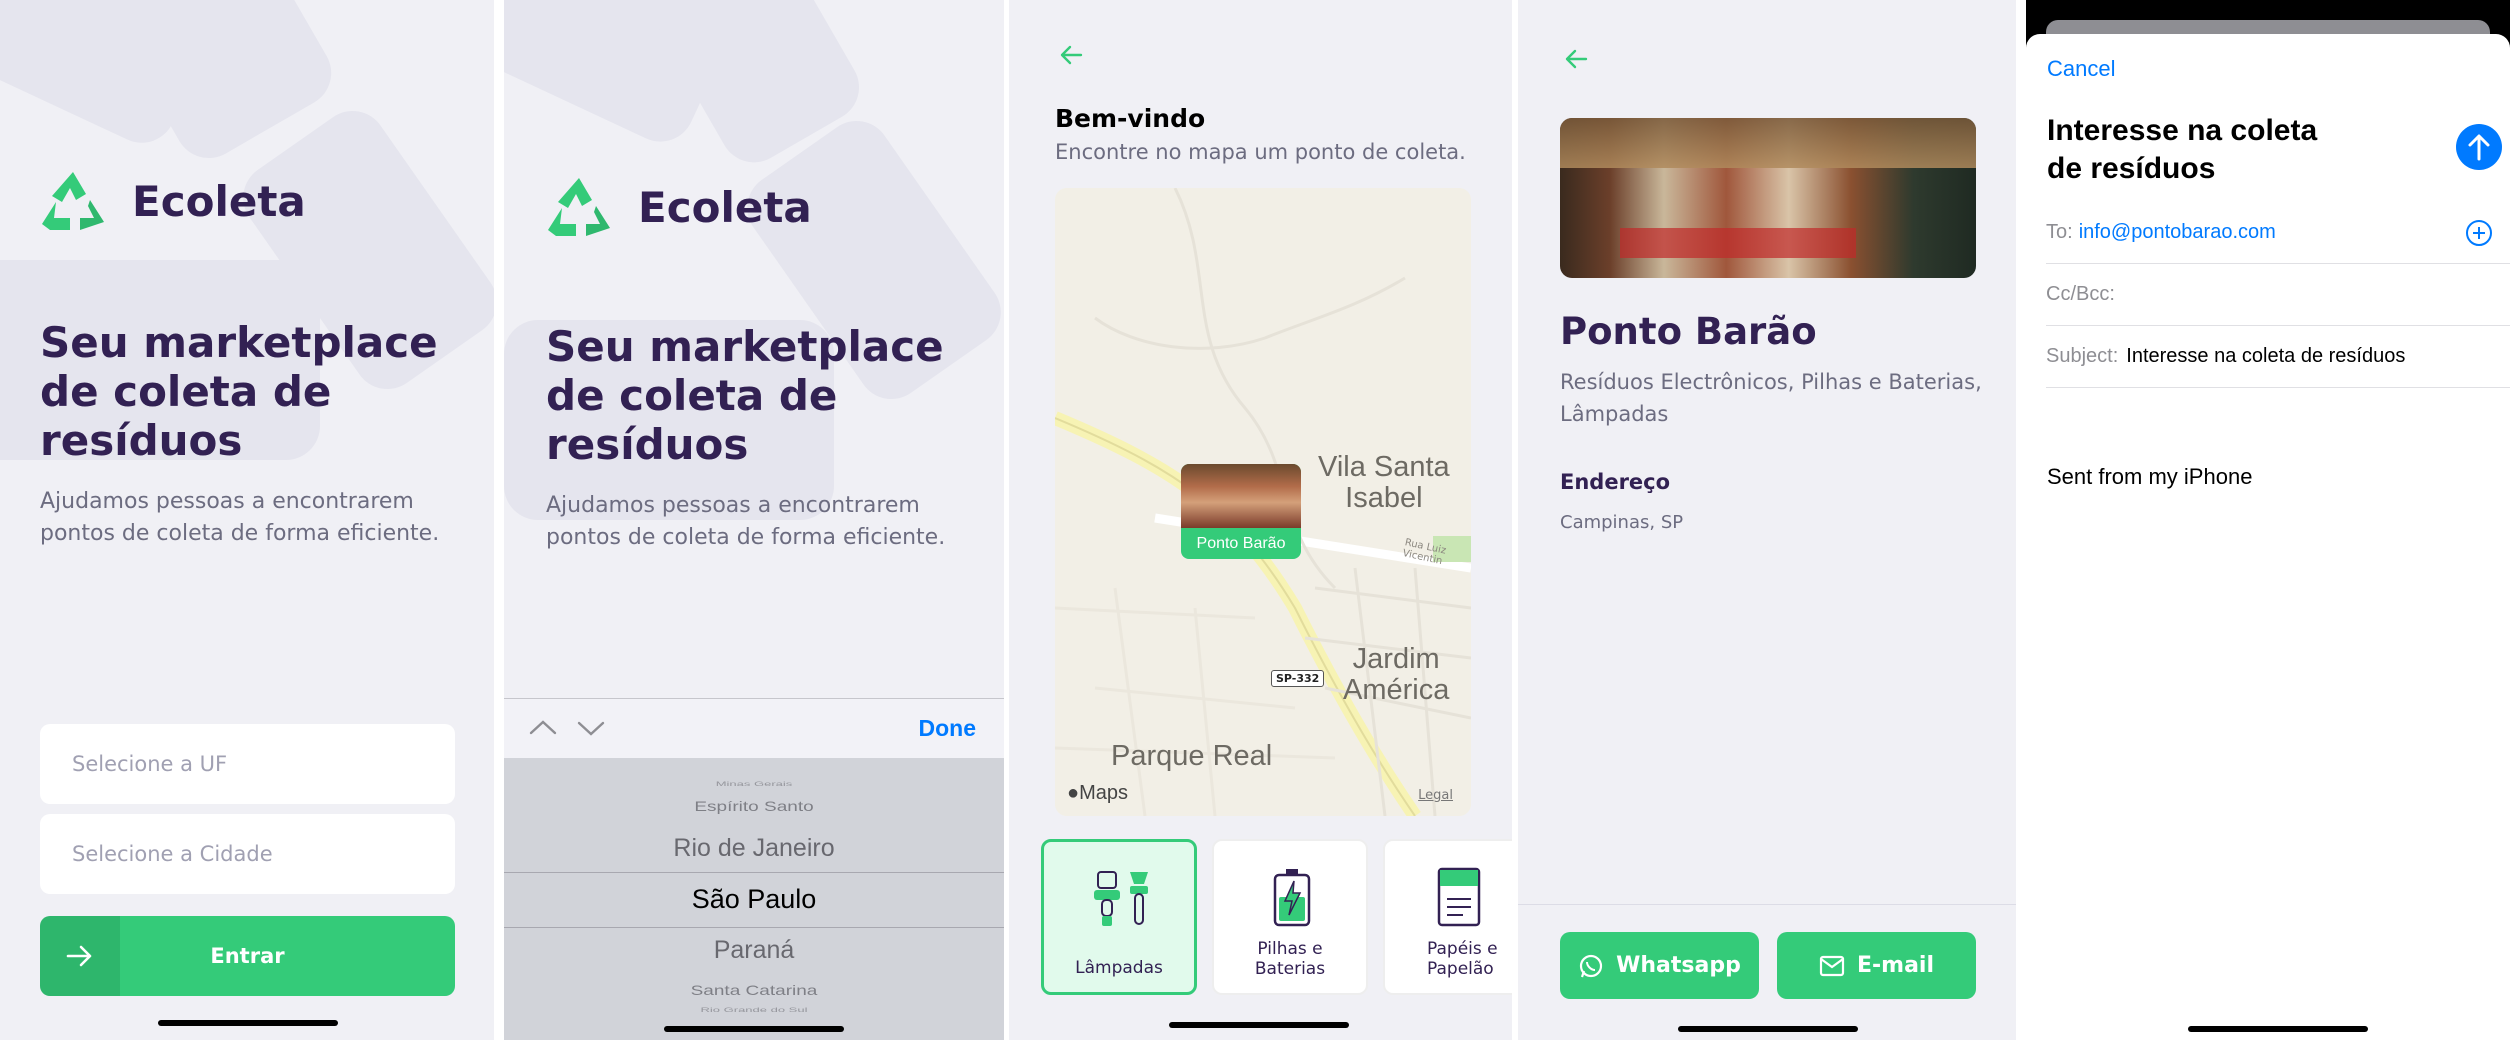 Image resolution: width=2510 pixels, height=1040 pixels. Describe the element at coordinates (1396, 659) in the screenshot. I see `map-label-line: Jardim` at that location.